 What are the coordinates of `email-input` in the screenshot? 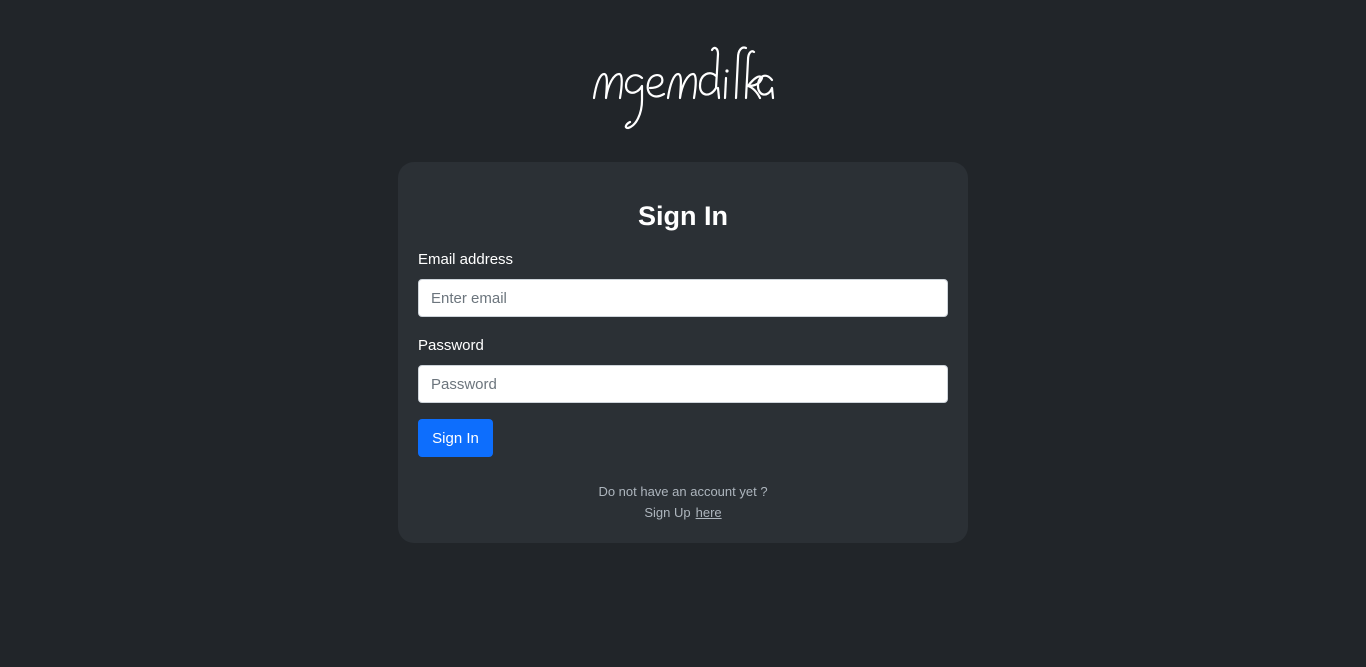 It's located at (683, 298).